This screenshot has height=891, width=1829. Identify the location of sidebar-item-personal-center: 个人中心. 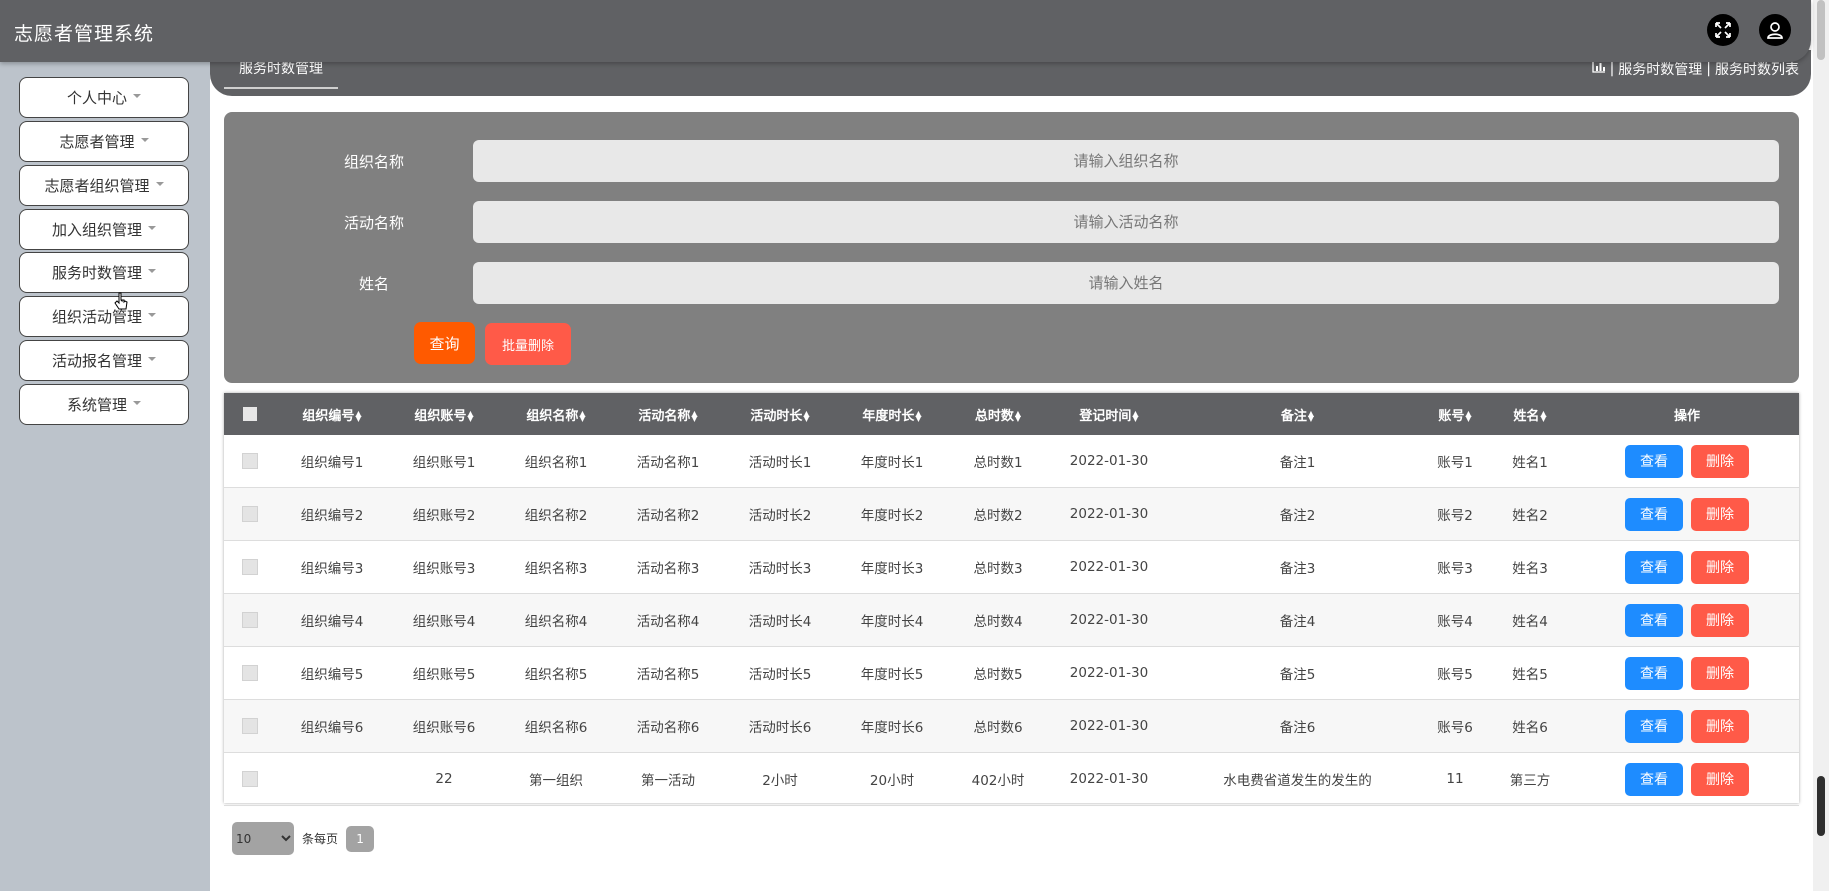
(104, 97).